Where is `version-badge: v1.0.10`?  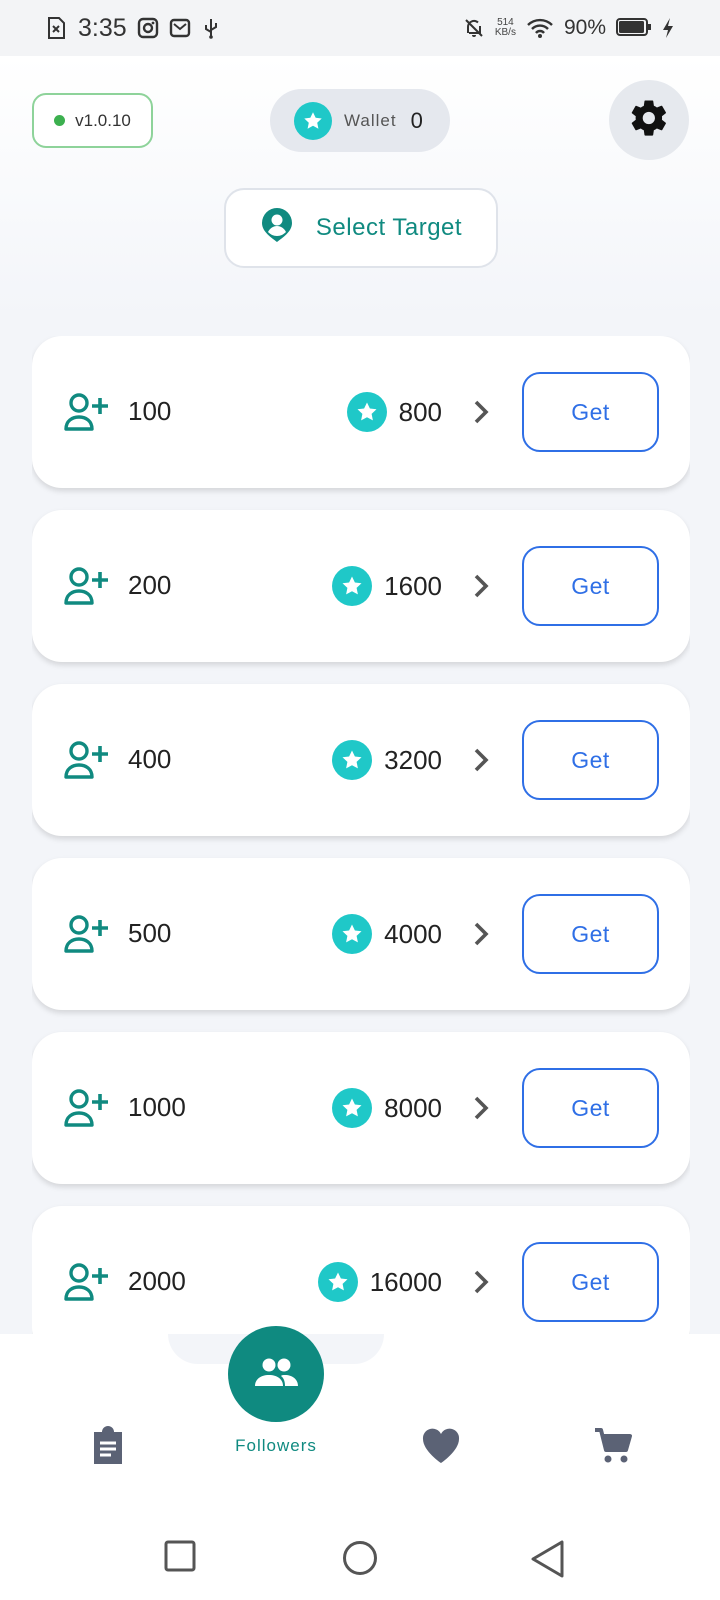 version-badge: v1.0.10 is located at coordinates (92, 120).